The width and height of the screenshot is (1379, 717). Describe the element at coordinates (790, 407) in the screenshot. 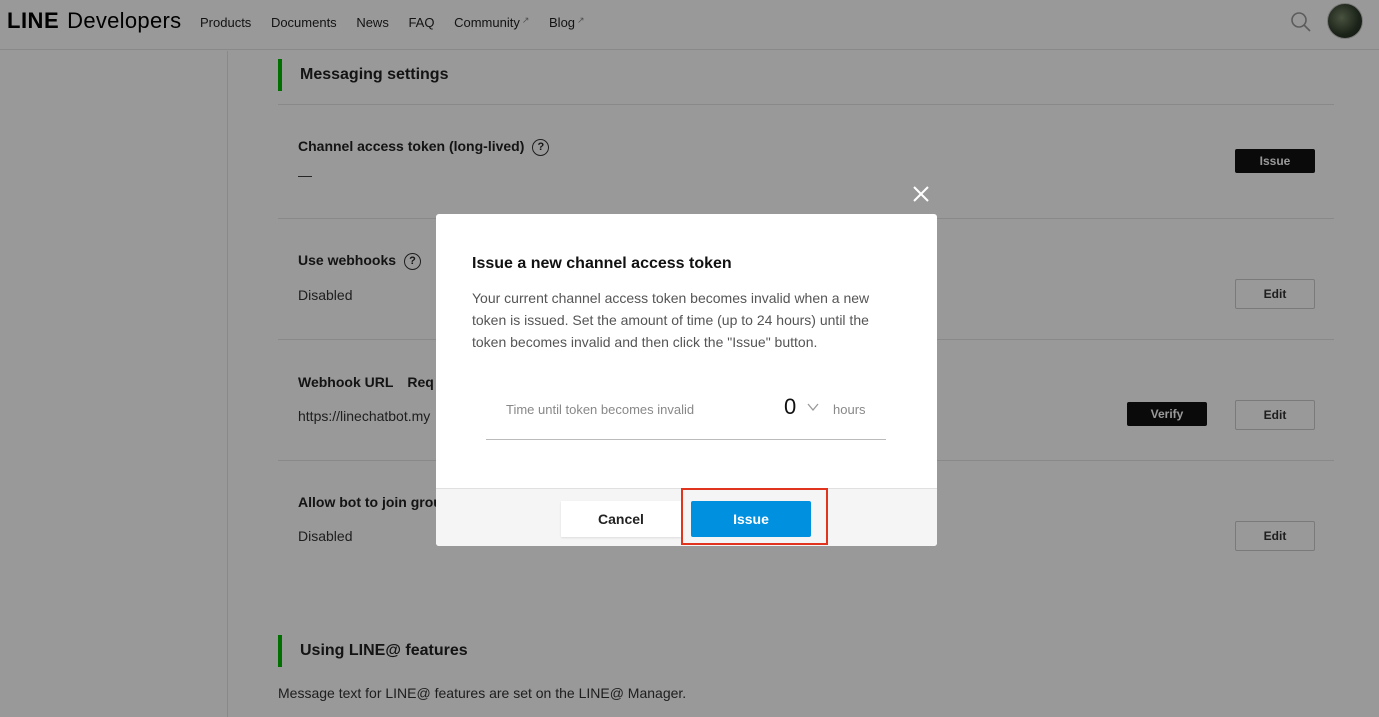

I see `expiry-hours-select: 0` at that location.